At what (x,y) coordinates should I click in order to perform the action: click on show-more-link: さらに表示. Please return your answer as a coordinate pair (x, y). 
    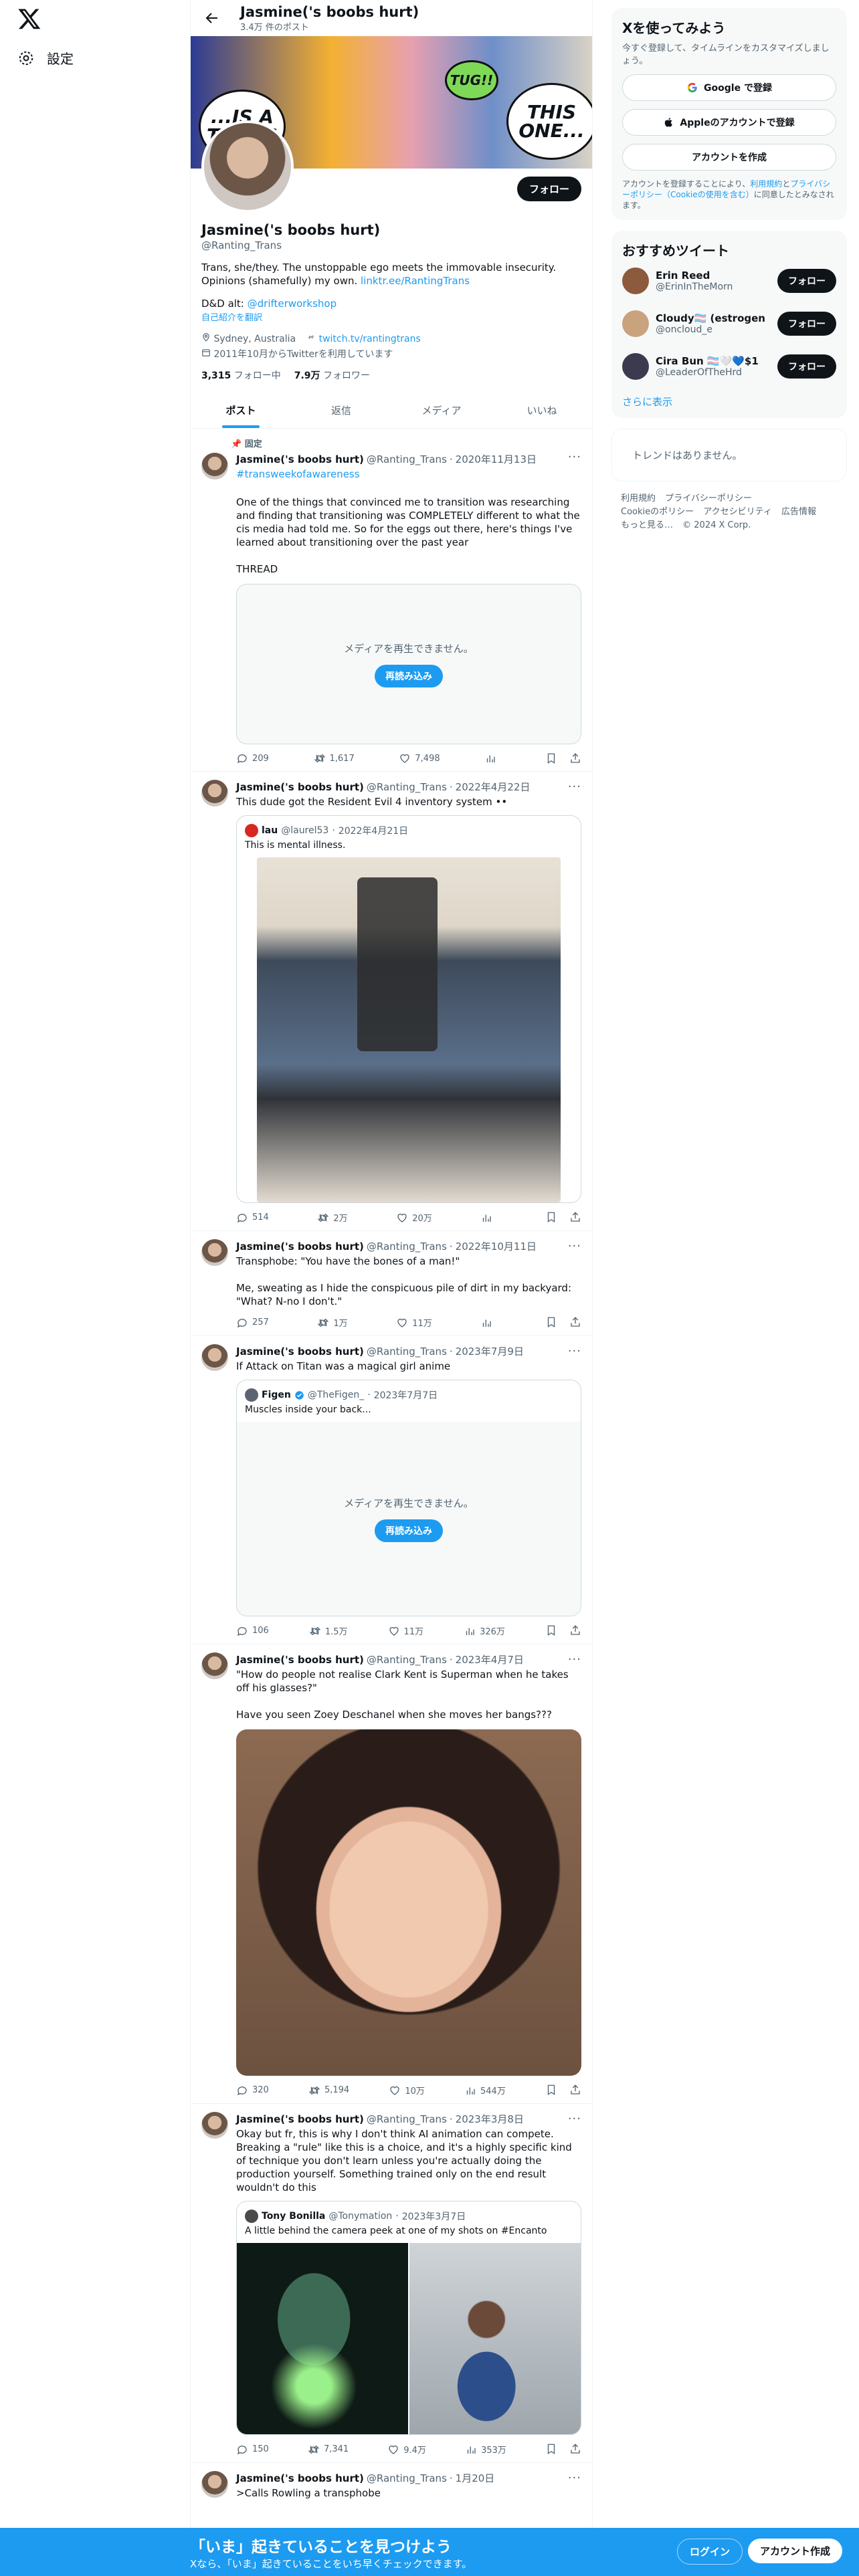
    Looking at the image, I should click on (729, 401).